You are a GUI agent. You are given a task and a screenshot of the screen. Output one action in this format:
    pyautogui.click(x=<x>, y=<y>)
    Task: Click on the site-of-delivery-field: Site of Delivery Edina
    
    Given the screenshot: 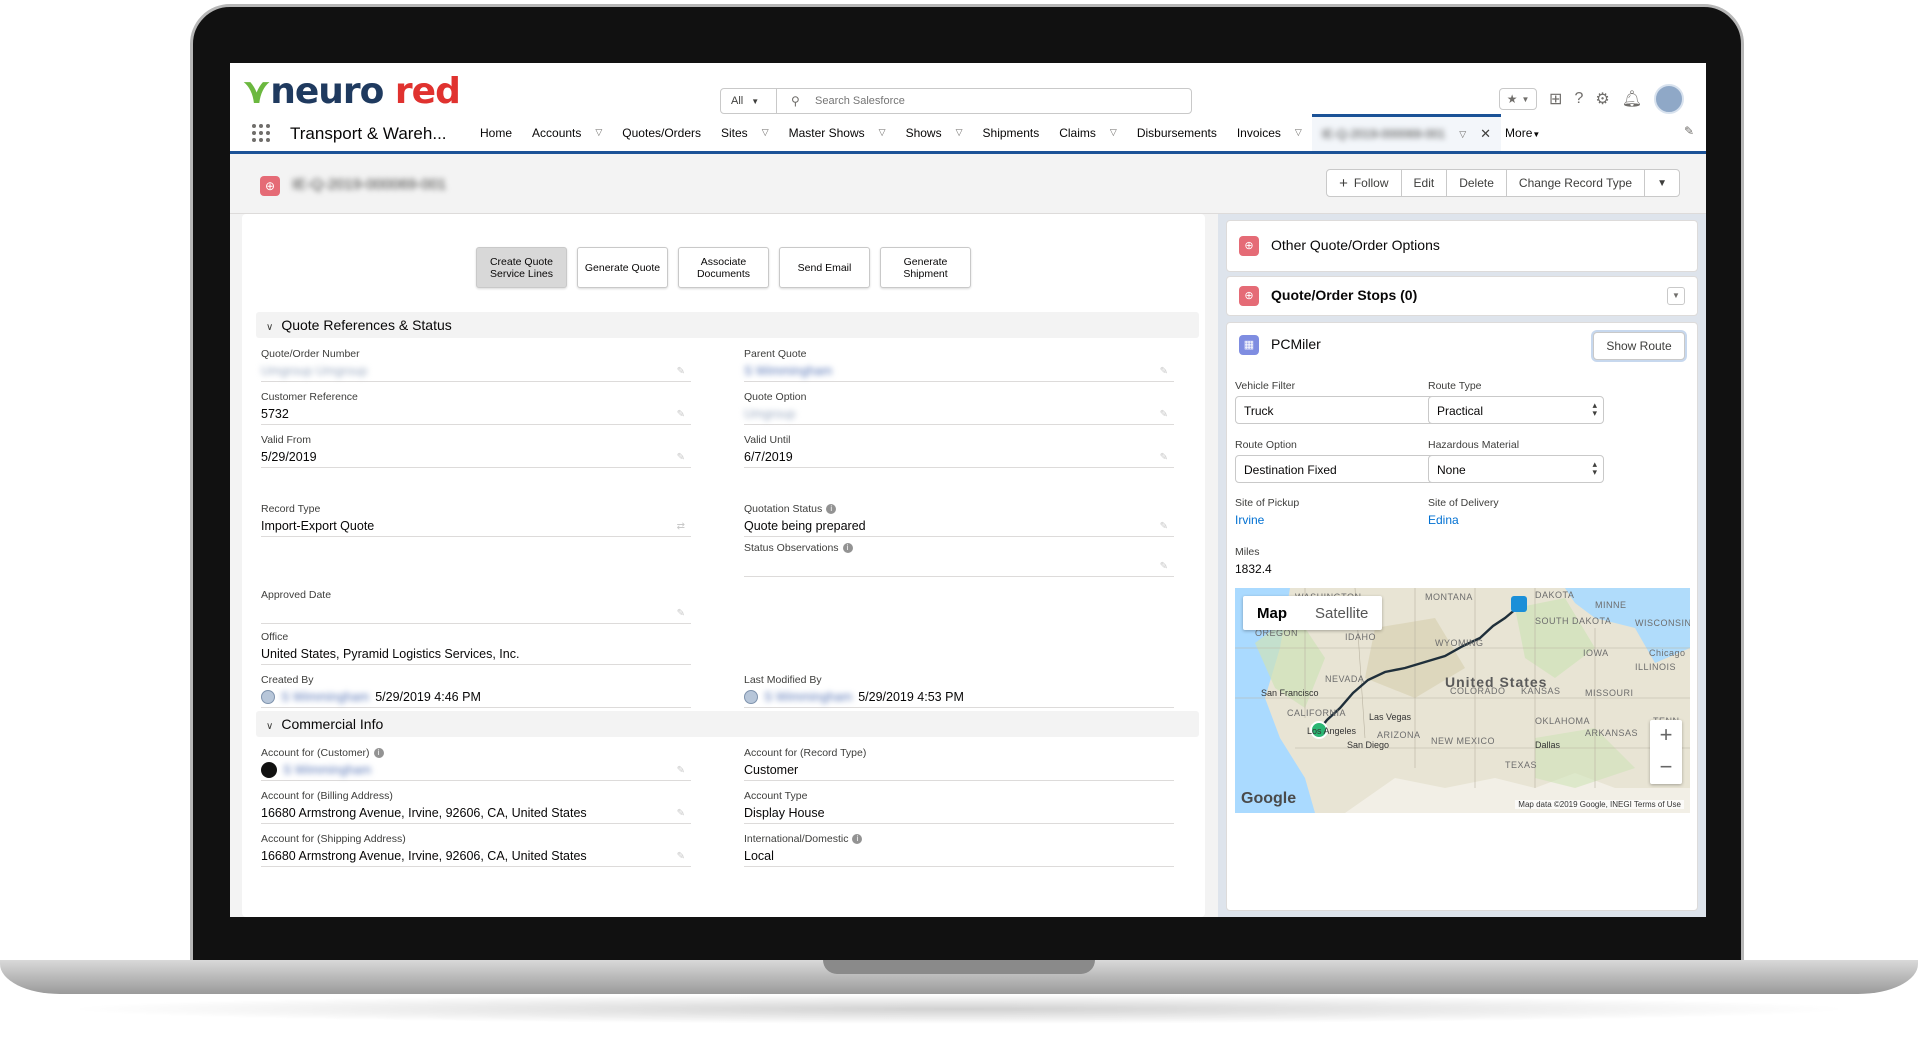 What is the action you would take?
    pyautogui.click(x=1535, y=512)
    